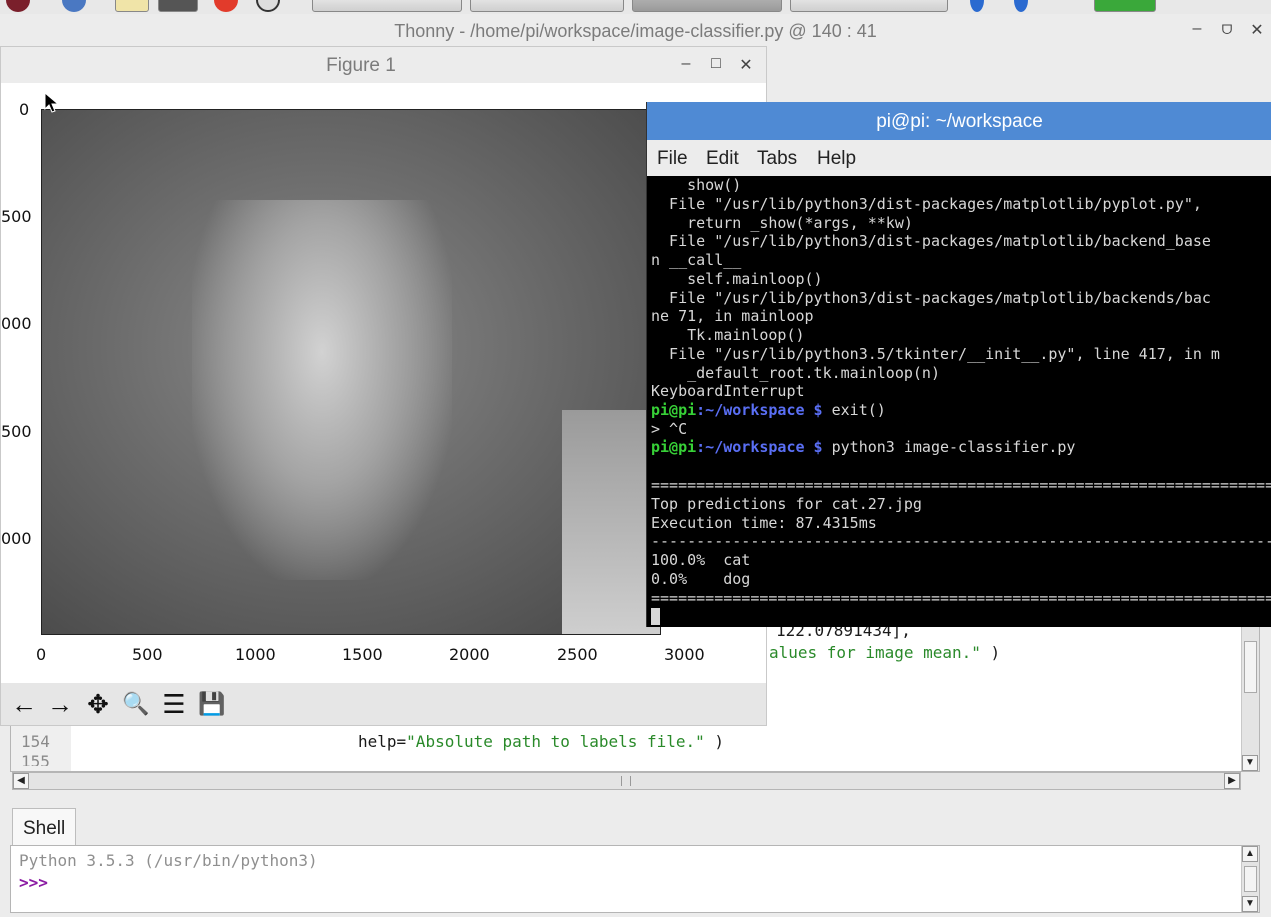 This screenshot has height=917, width=1271. What do you see at coordinates (1021, 6) in the screenshot?
I see `wifi-icon` at bounding box center [1021, 6].